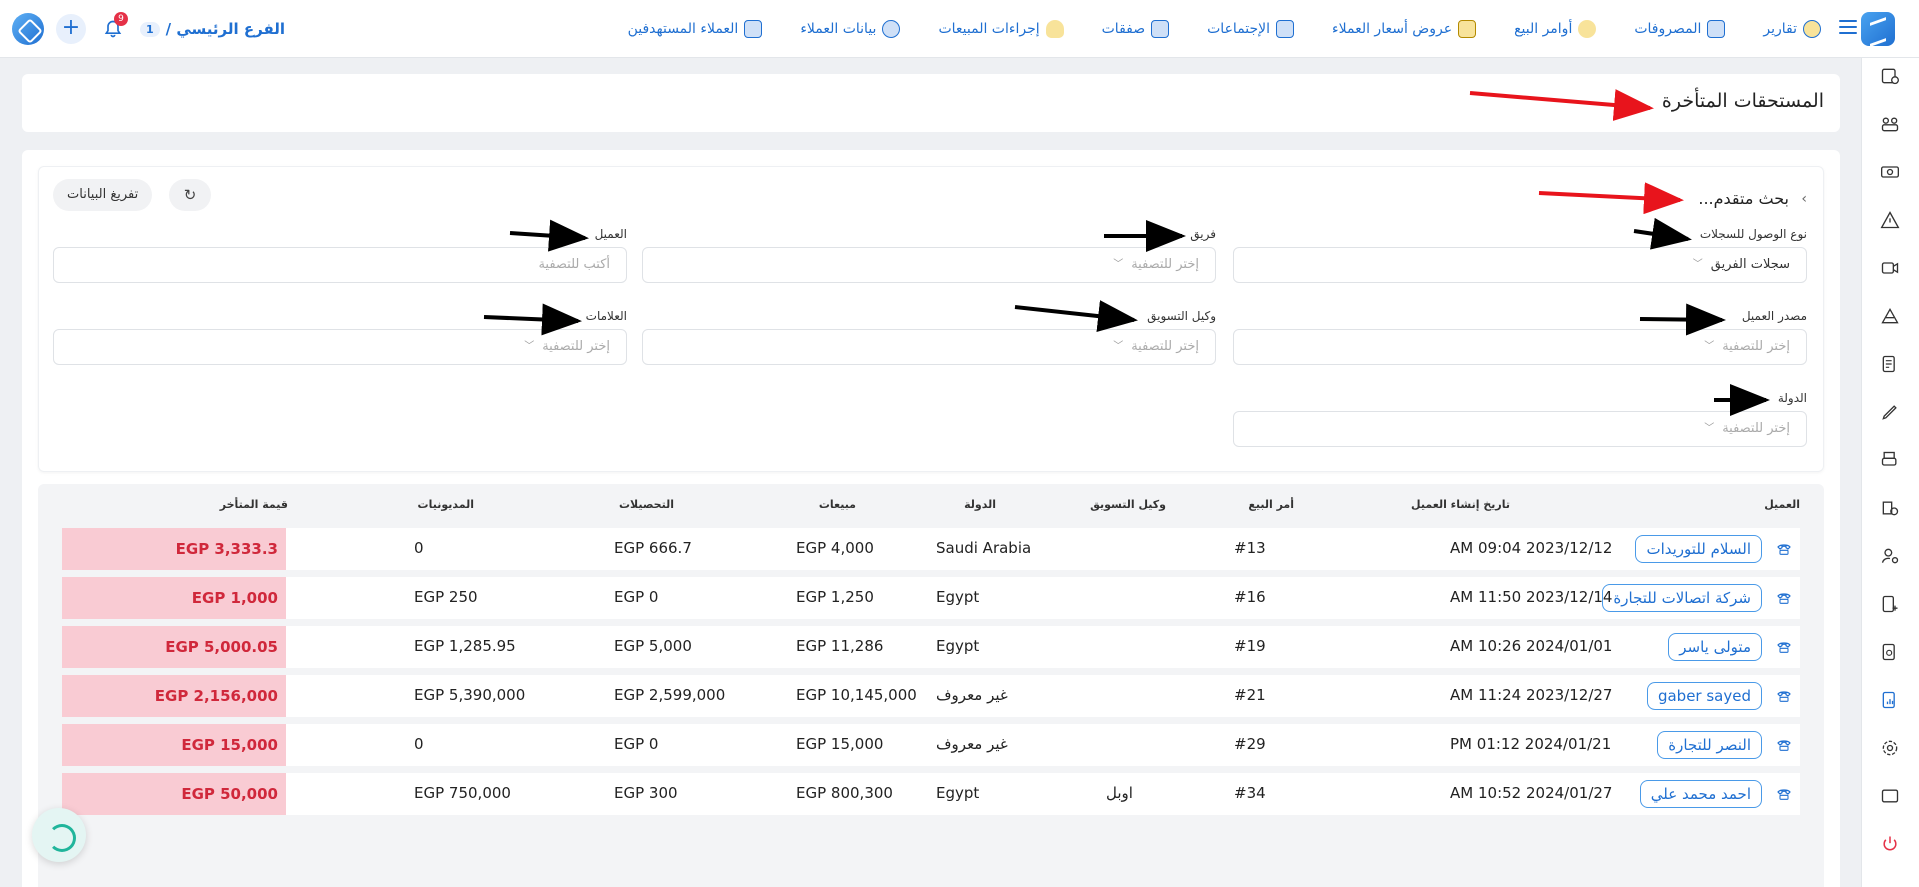 The width and height of the screenshot is (1919, 887). I want to click on customer-source-label: مصدر العميل, so click(1774, 316).